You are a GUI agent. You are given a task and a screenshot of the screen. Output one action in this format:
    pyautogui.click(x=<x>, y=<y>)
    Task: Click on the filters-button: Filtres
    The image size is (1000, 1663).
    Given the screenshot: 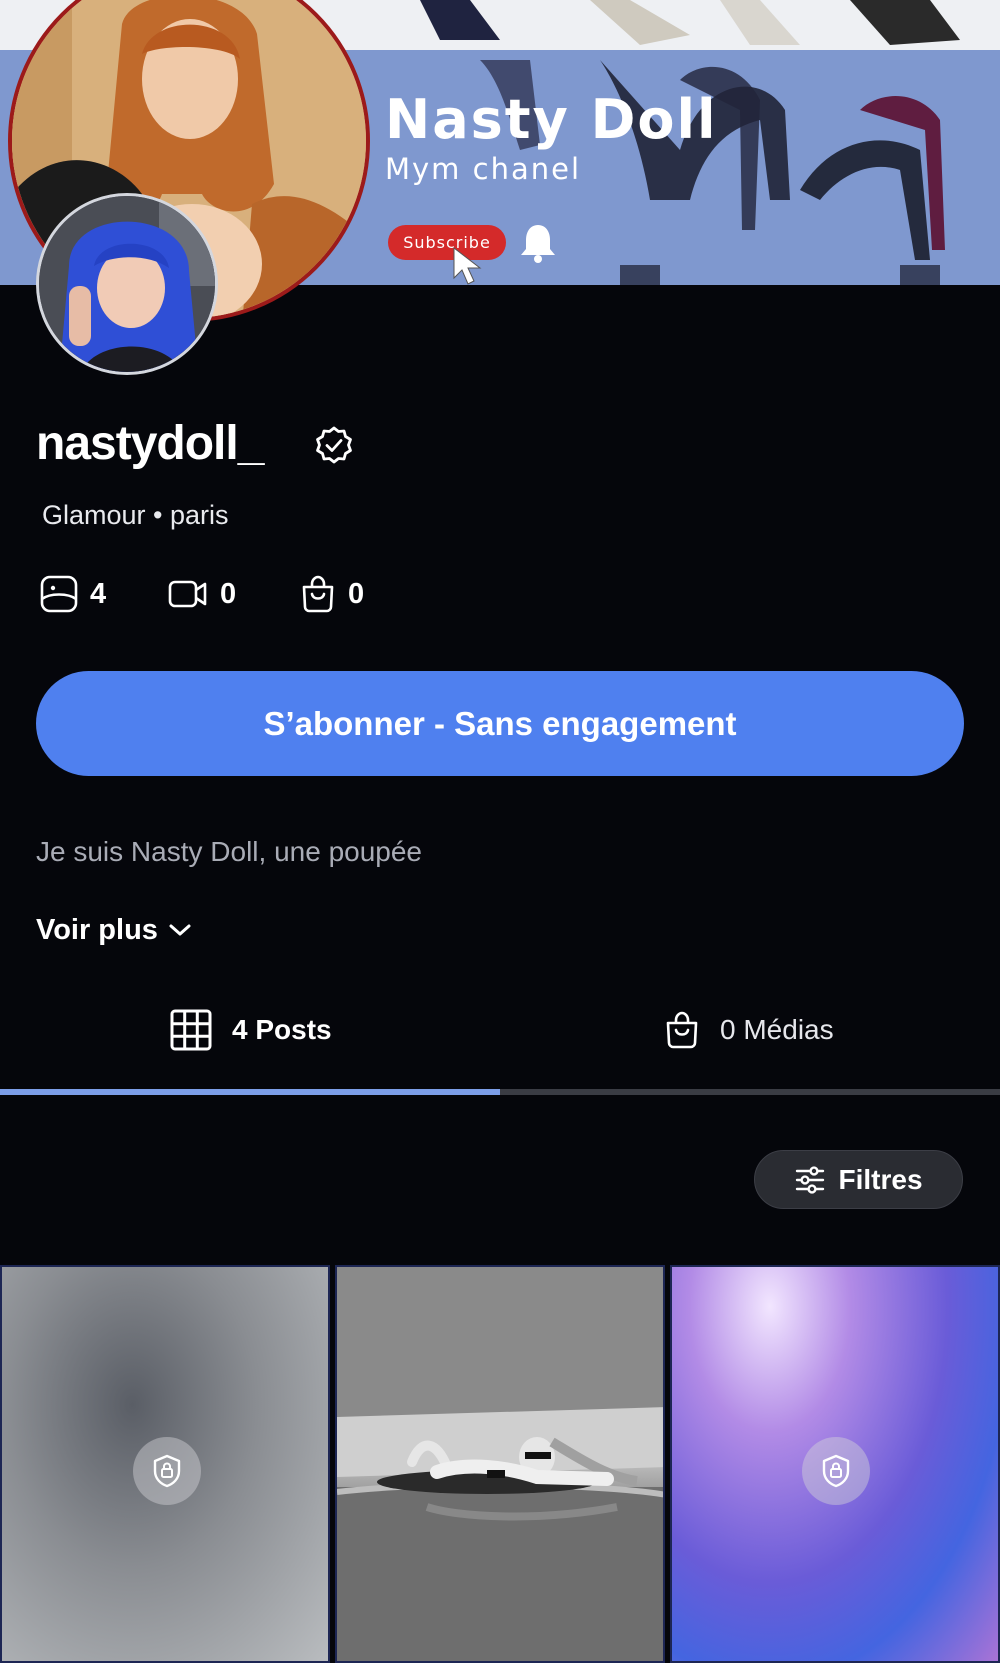 What is the action you would take?
    pyautogui.click(x=858, y=1179)
    